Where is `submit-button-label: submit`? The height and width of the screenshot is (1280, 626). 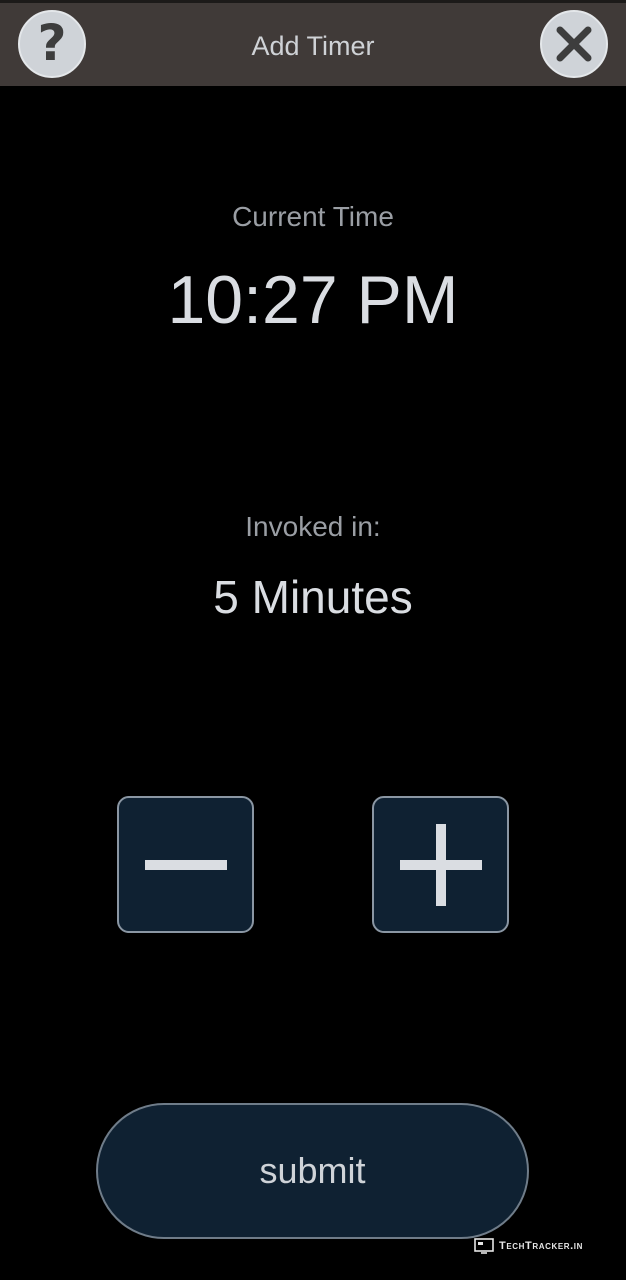
submit-button-label: submit is located at coordinates (312, 1170).